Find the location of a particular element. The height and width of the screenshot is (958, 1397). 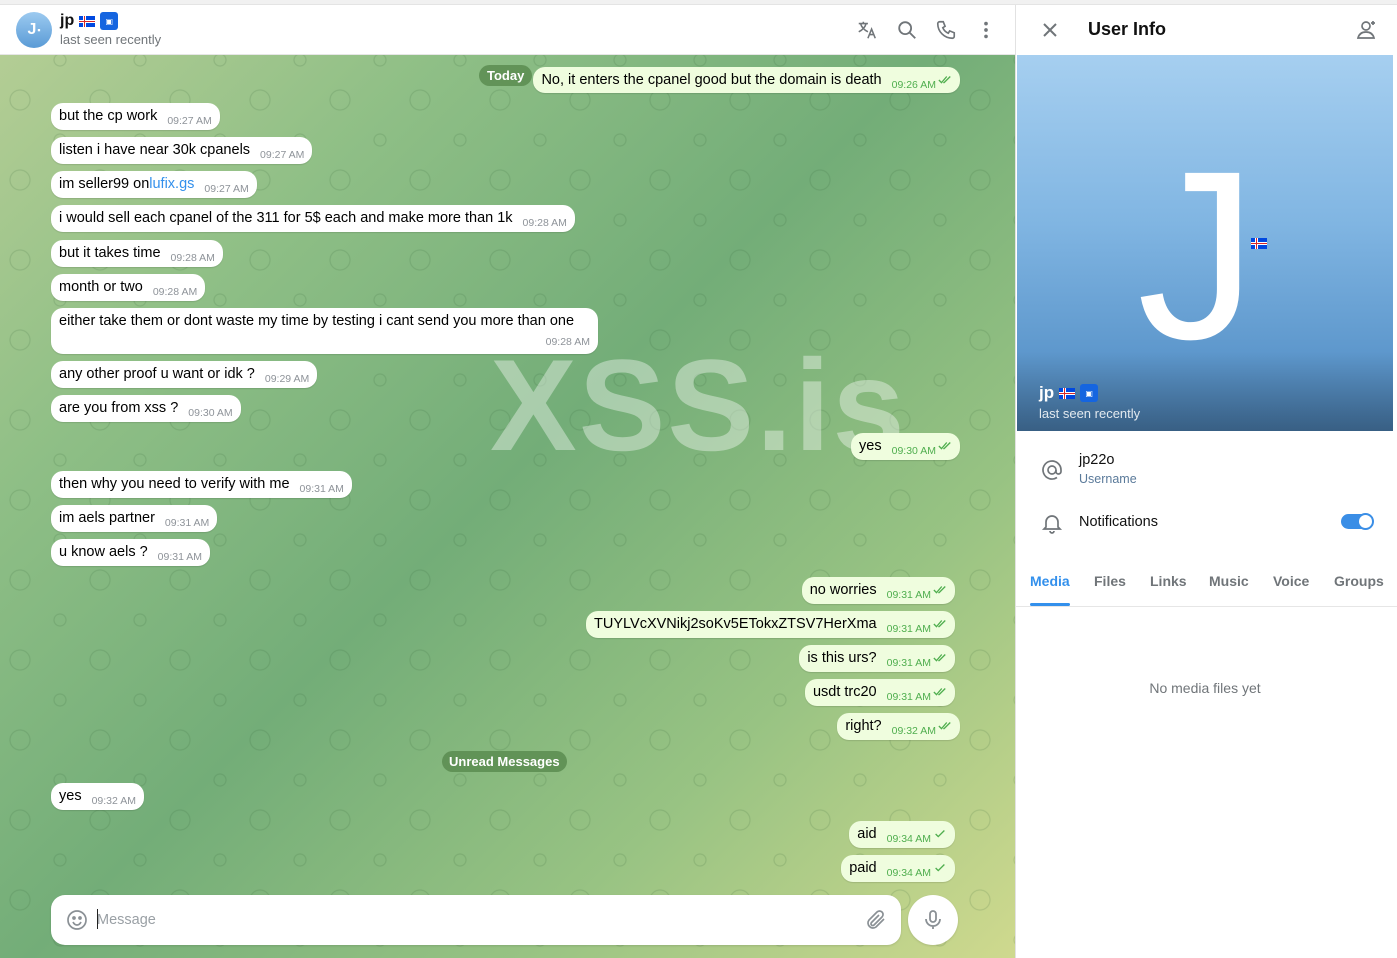

message-bubble-in: are you from xss ? 09:30 AM is located at coordinates (146, 408).